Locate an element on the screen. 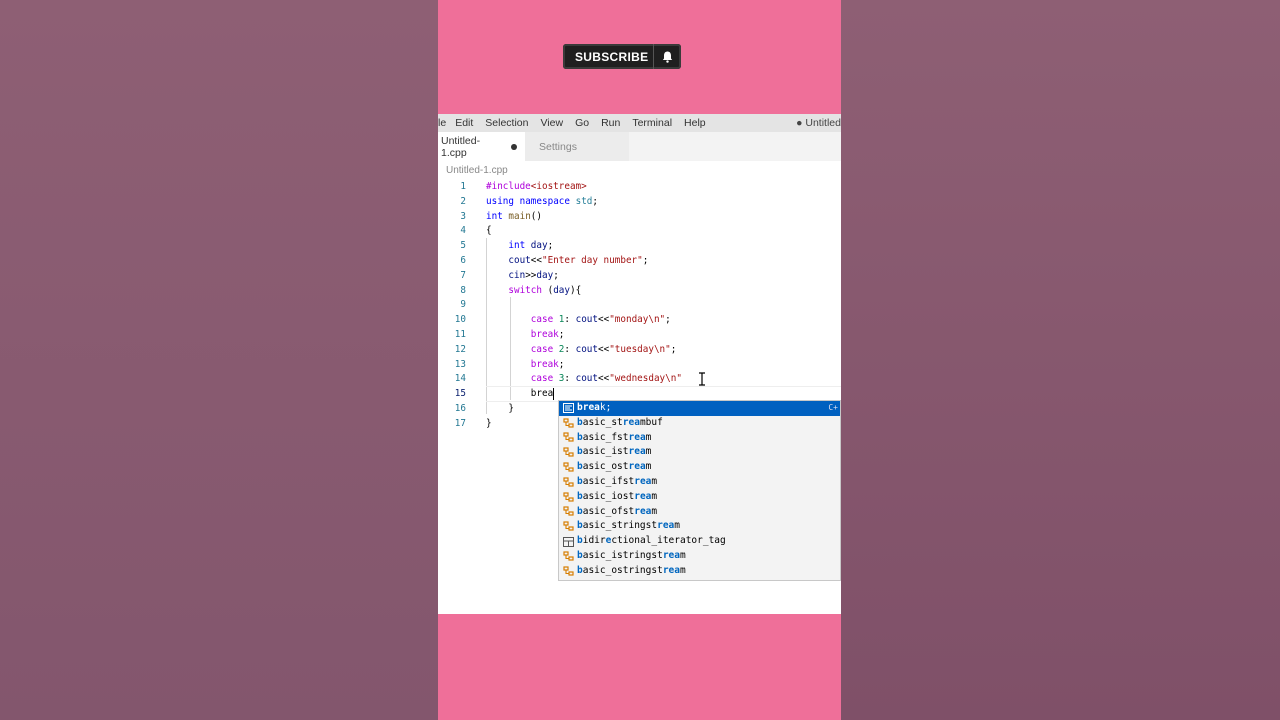 The width and height of the screenshot is (1280, 720). code-line: 13 break; is located at coordinates (639, 365).